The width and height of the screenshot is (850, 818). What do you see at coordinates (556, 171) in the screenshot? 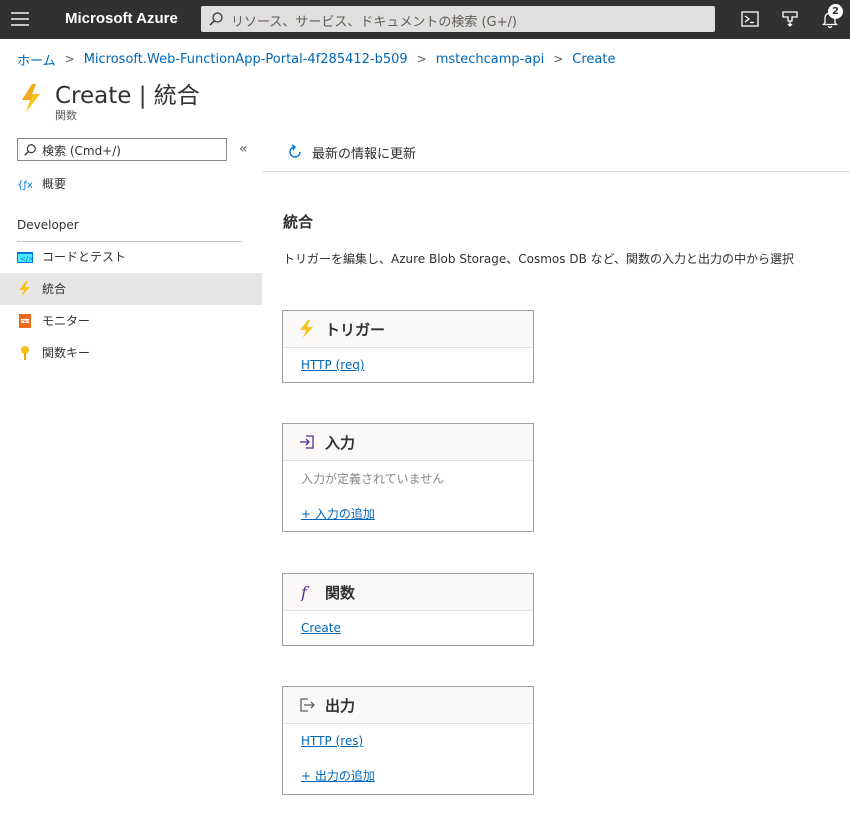
I see `divider` at bounding box center [556, 171].